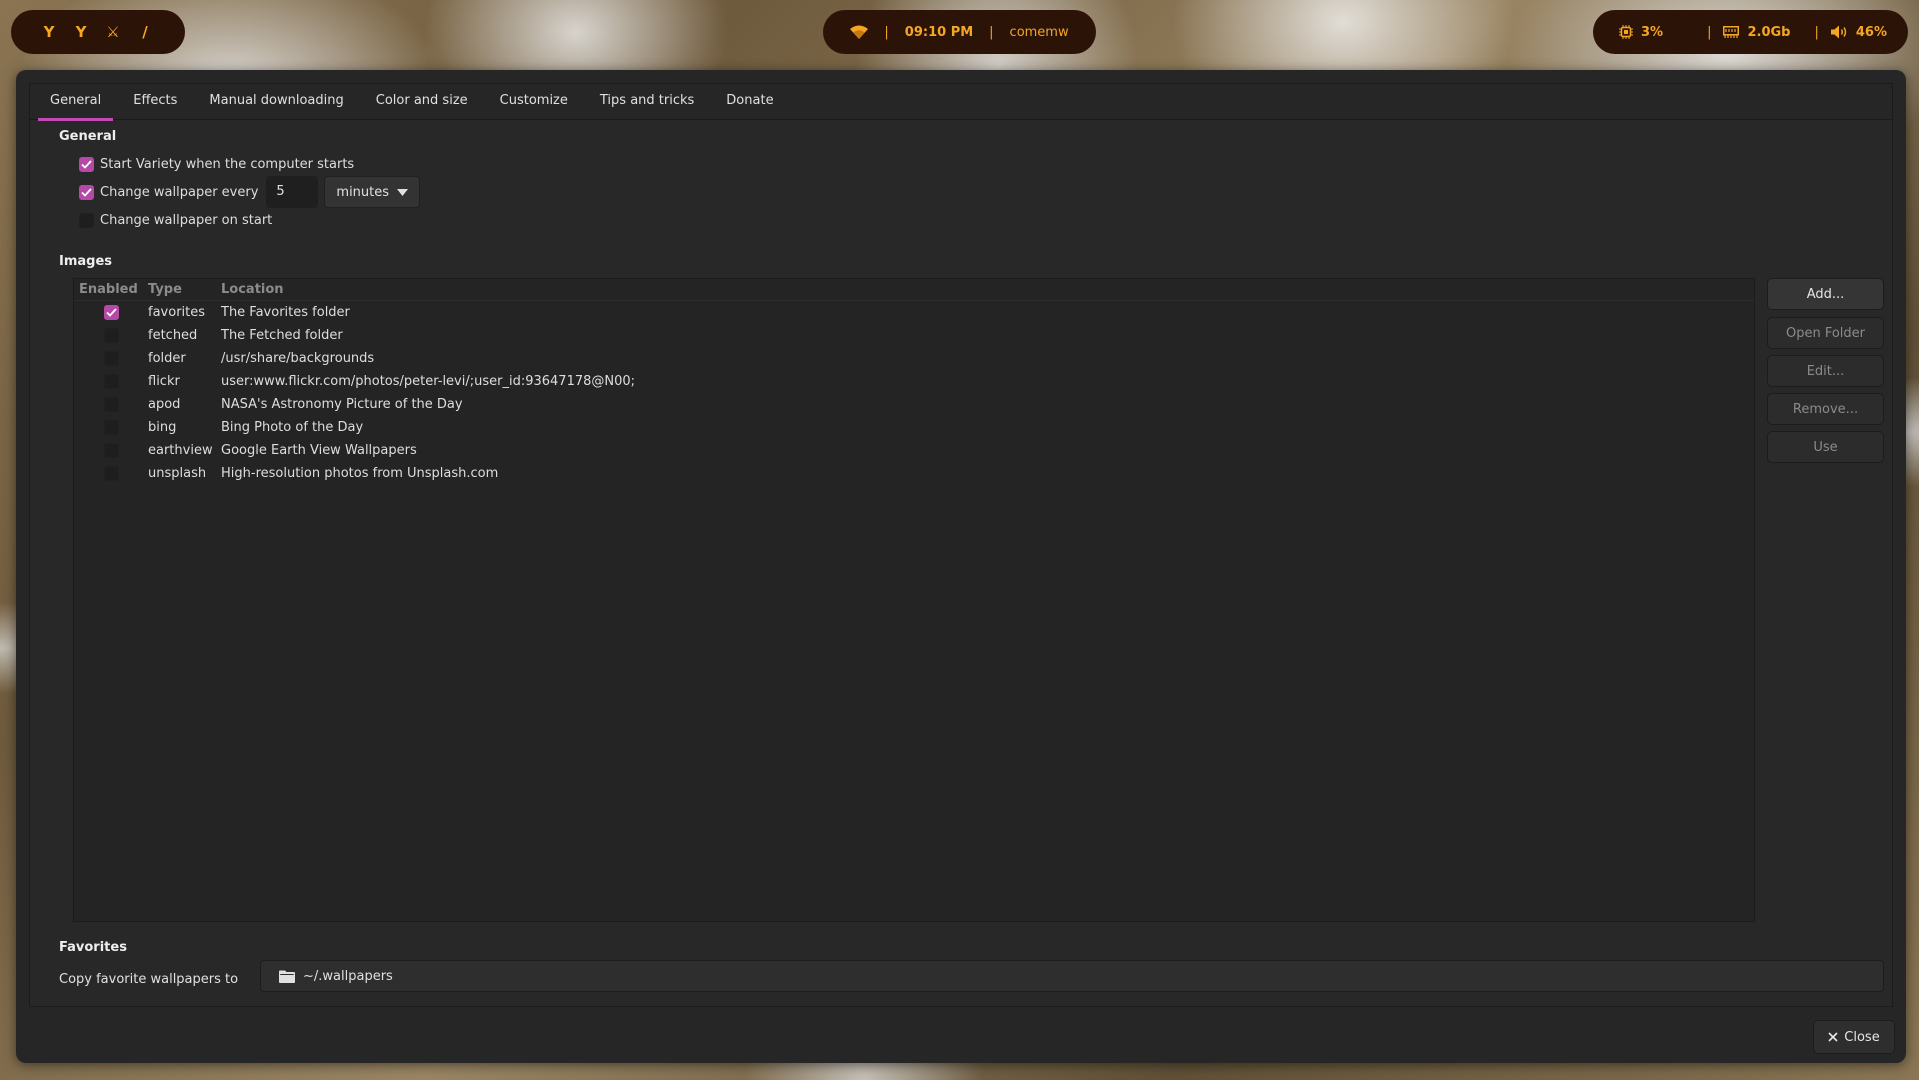  What do you see at coordinates (914, 312) in the screenshot?
I see `table-row: favorites The Favorites folder` at bounding box center [914, 312].